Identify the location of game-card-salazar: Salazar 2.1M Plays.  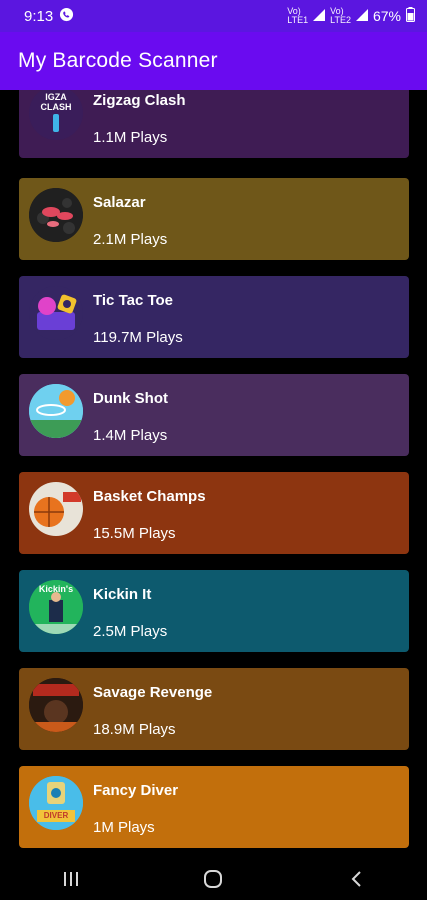
(214, 219).